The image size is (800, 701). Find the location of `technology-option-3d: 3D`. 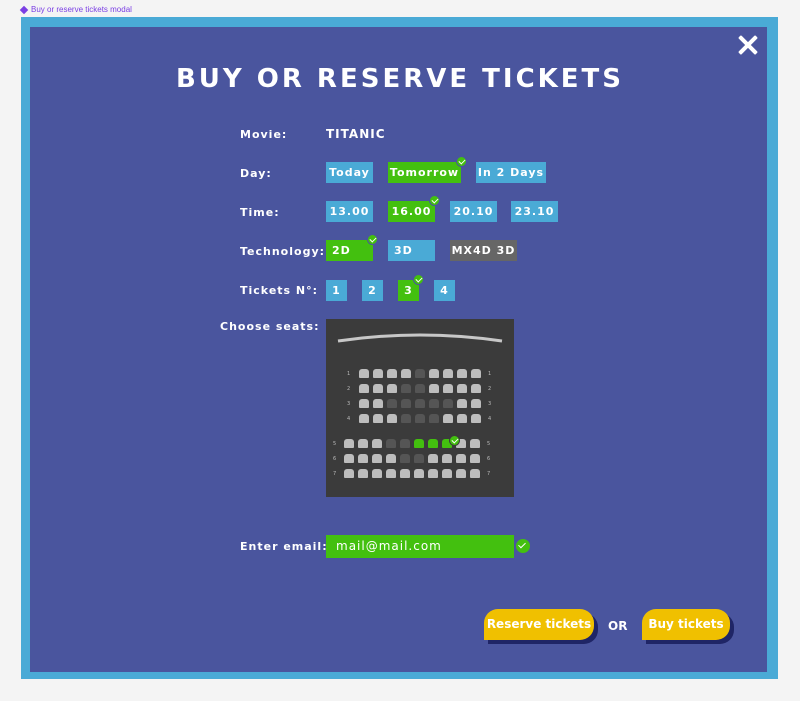

technology-option-3d: 3D is located at coordinates (411, 250).